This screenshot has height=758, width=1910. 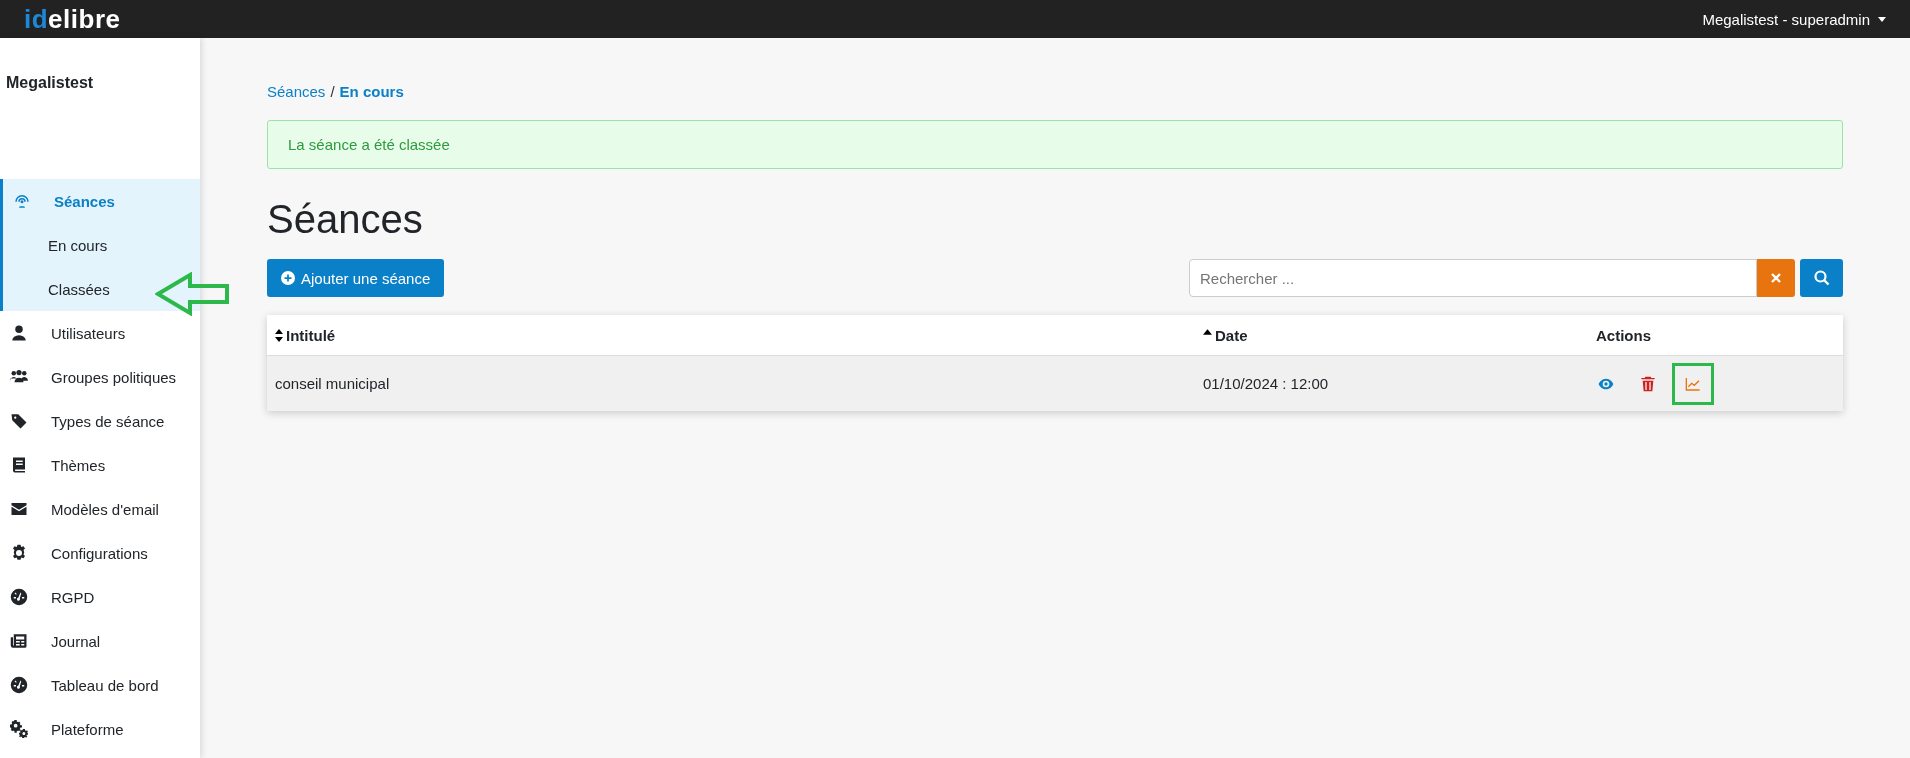 What do you see at coordinates (100, 553) in the screenshot?
I see `sidebar-item: Configurations` at bounding box center [100, 553].